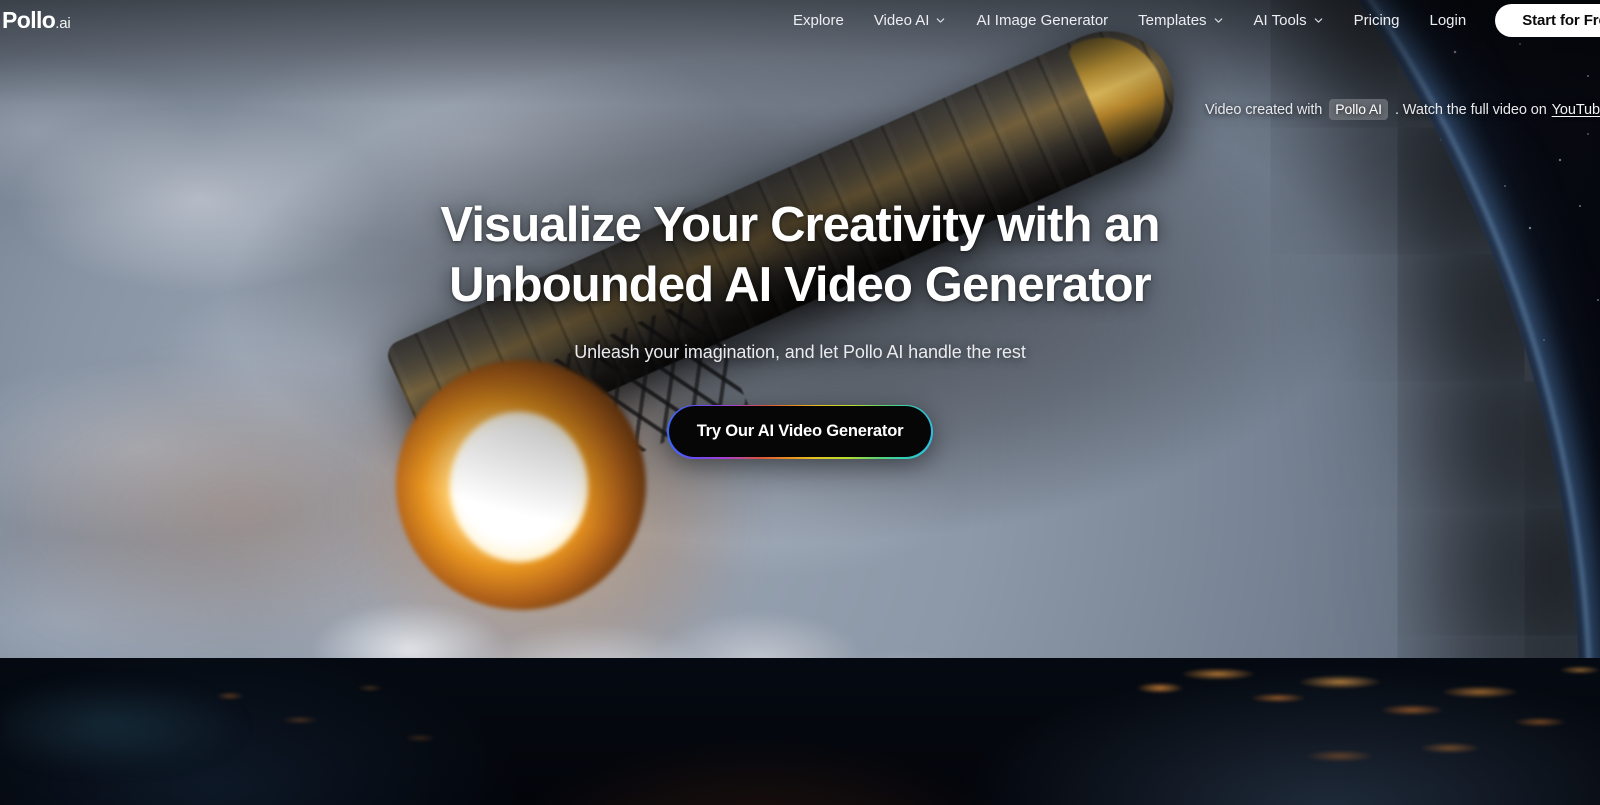  I want to click on nav-item-pricing: Pricing, so click(1377, 20).